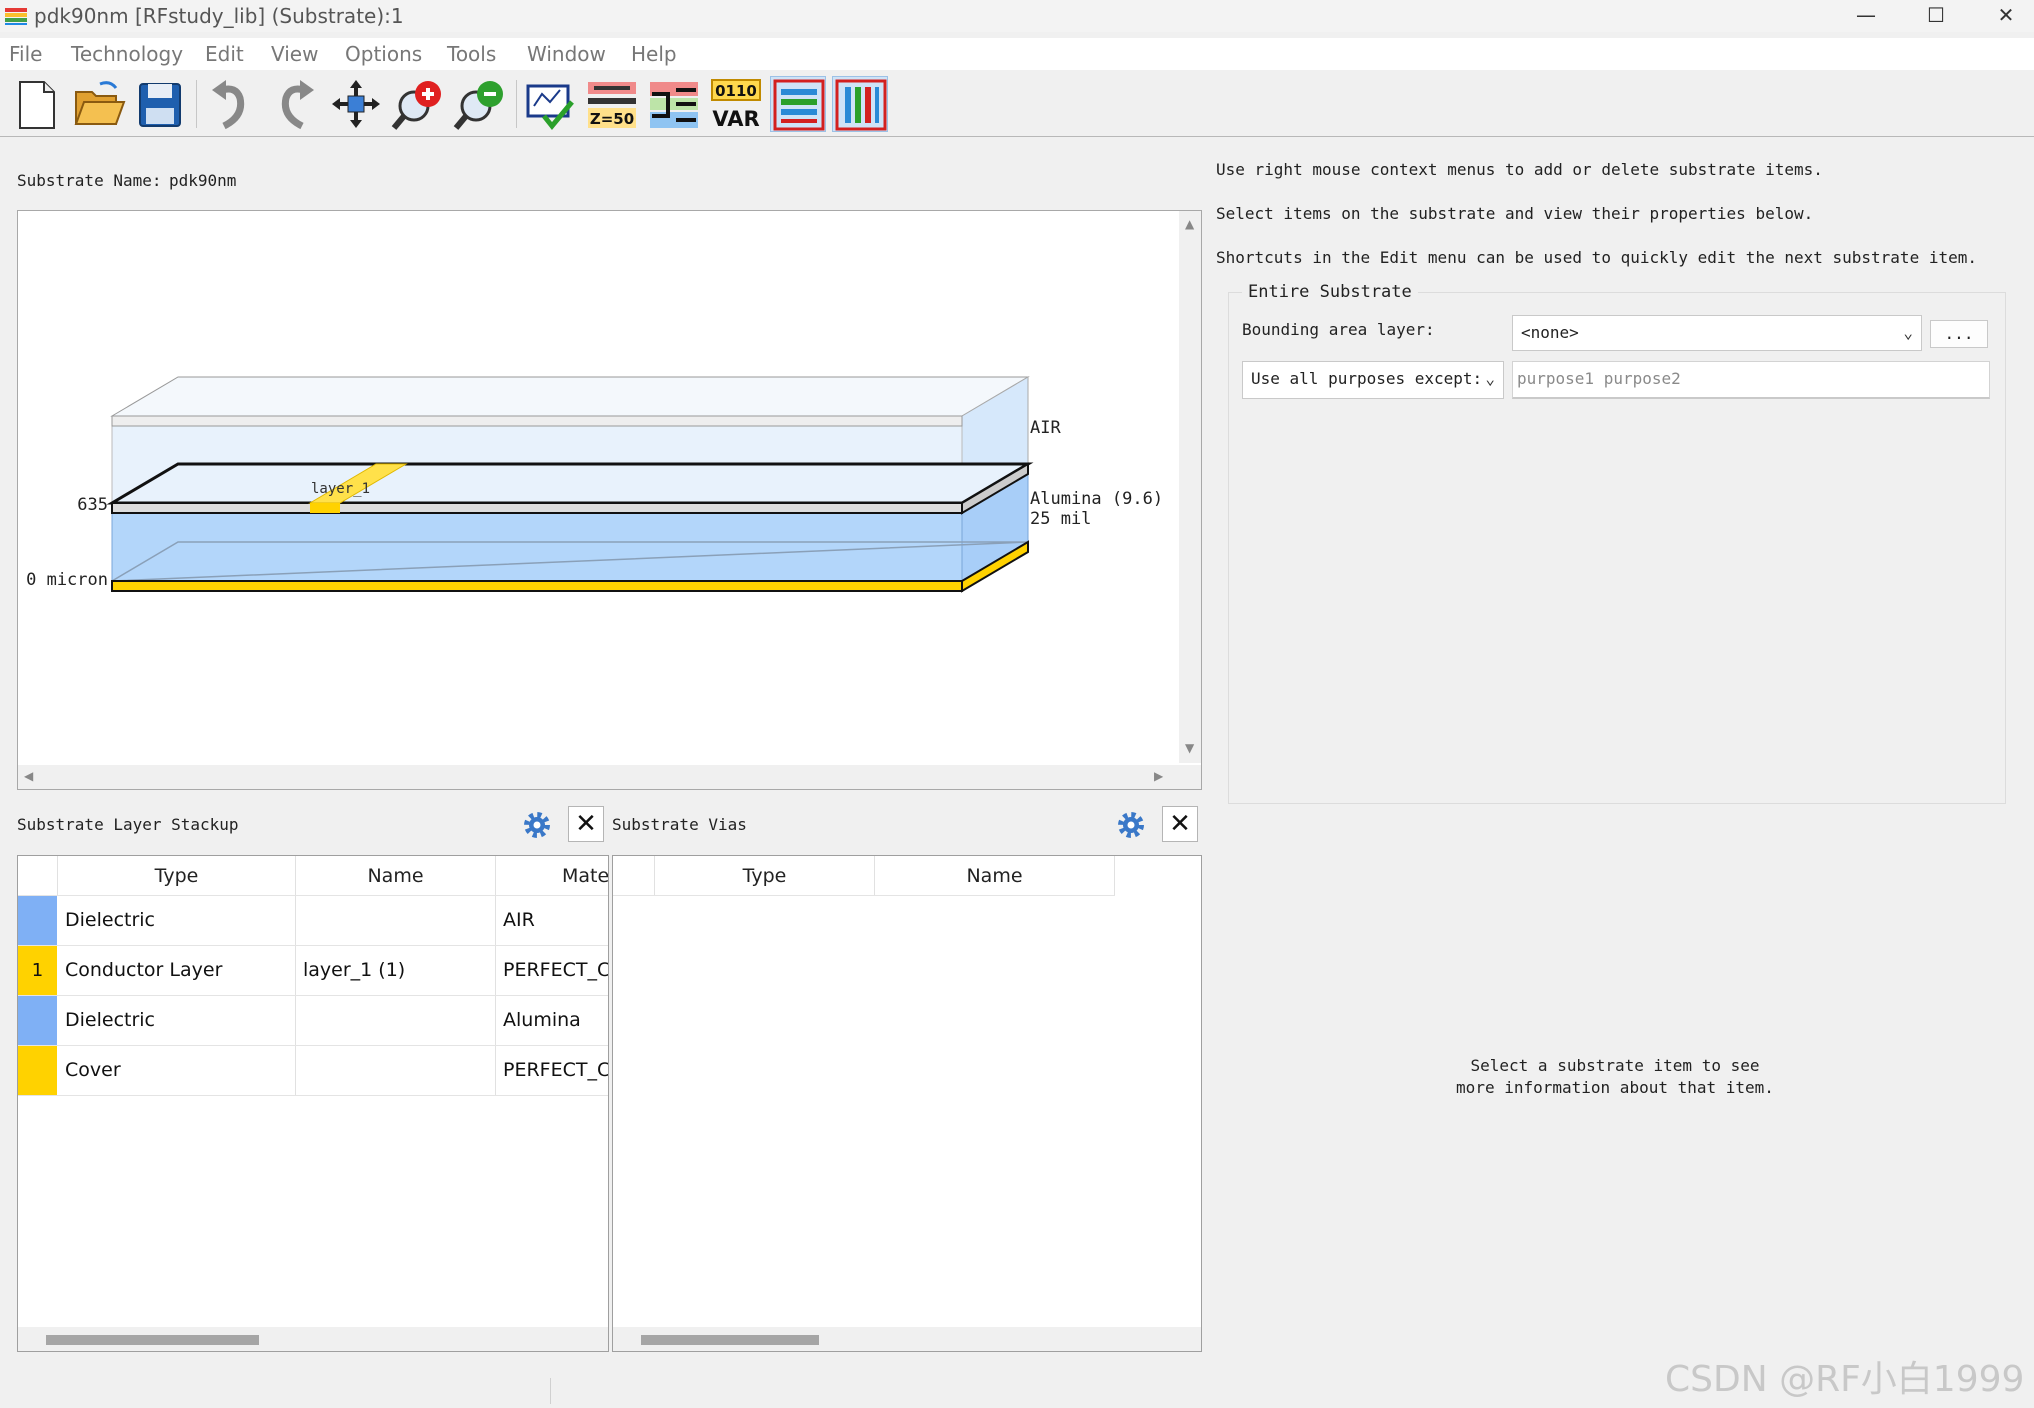 This screenshot has width=2034, height=1408. What do you see at coordinates (1751, 380) in the screenshot?
I see `purposes-input: purpose1 purpose2` at bounding box center [1751, 380].